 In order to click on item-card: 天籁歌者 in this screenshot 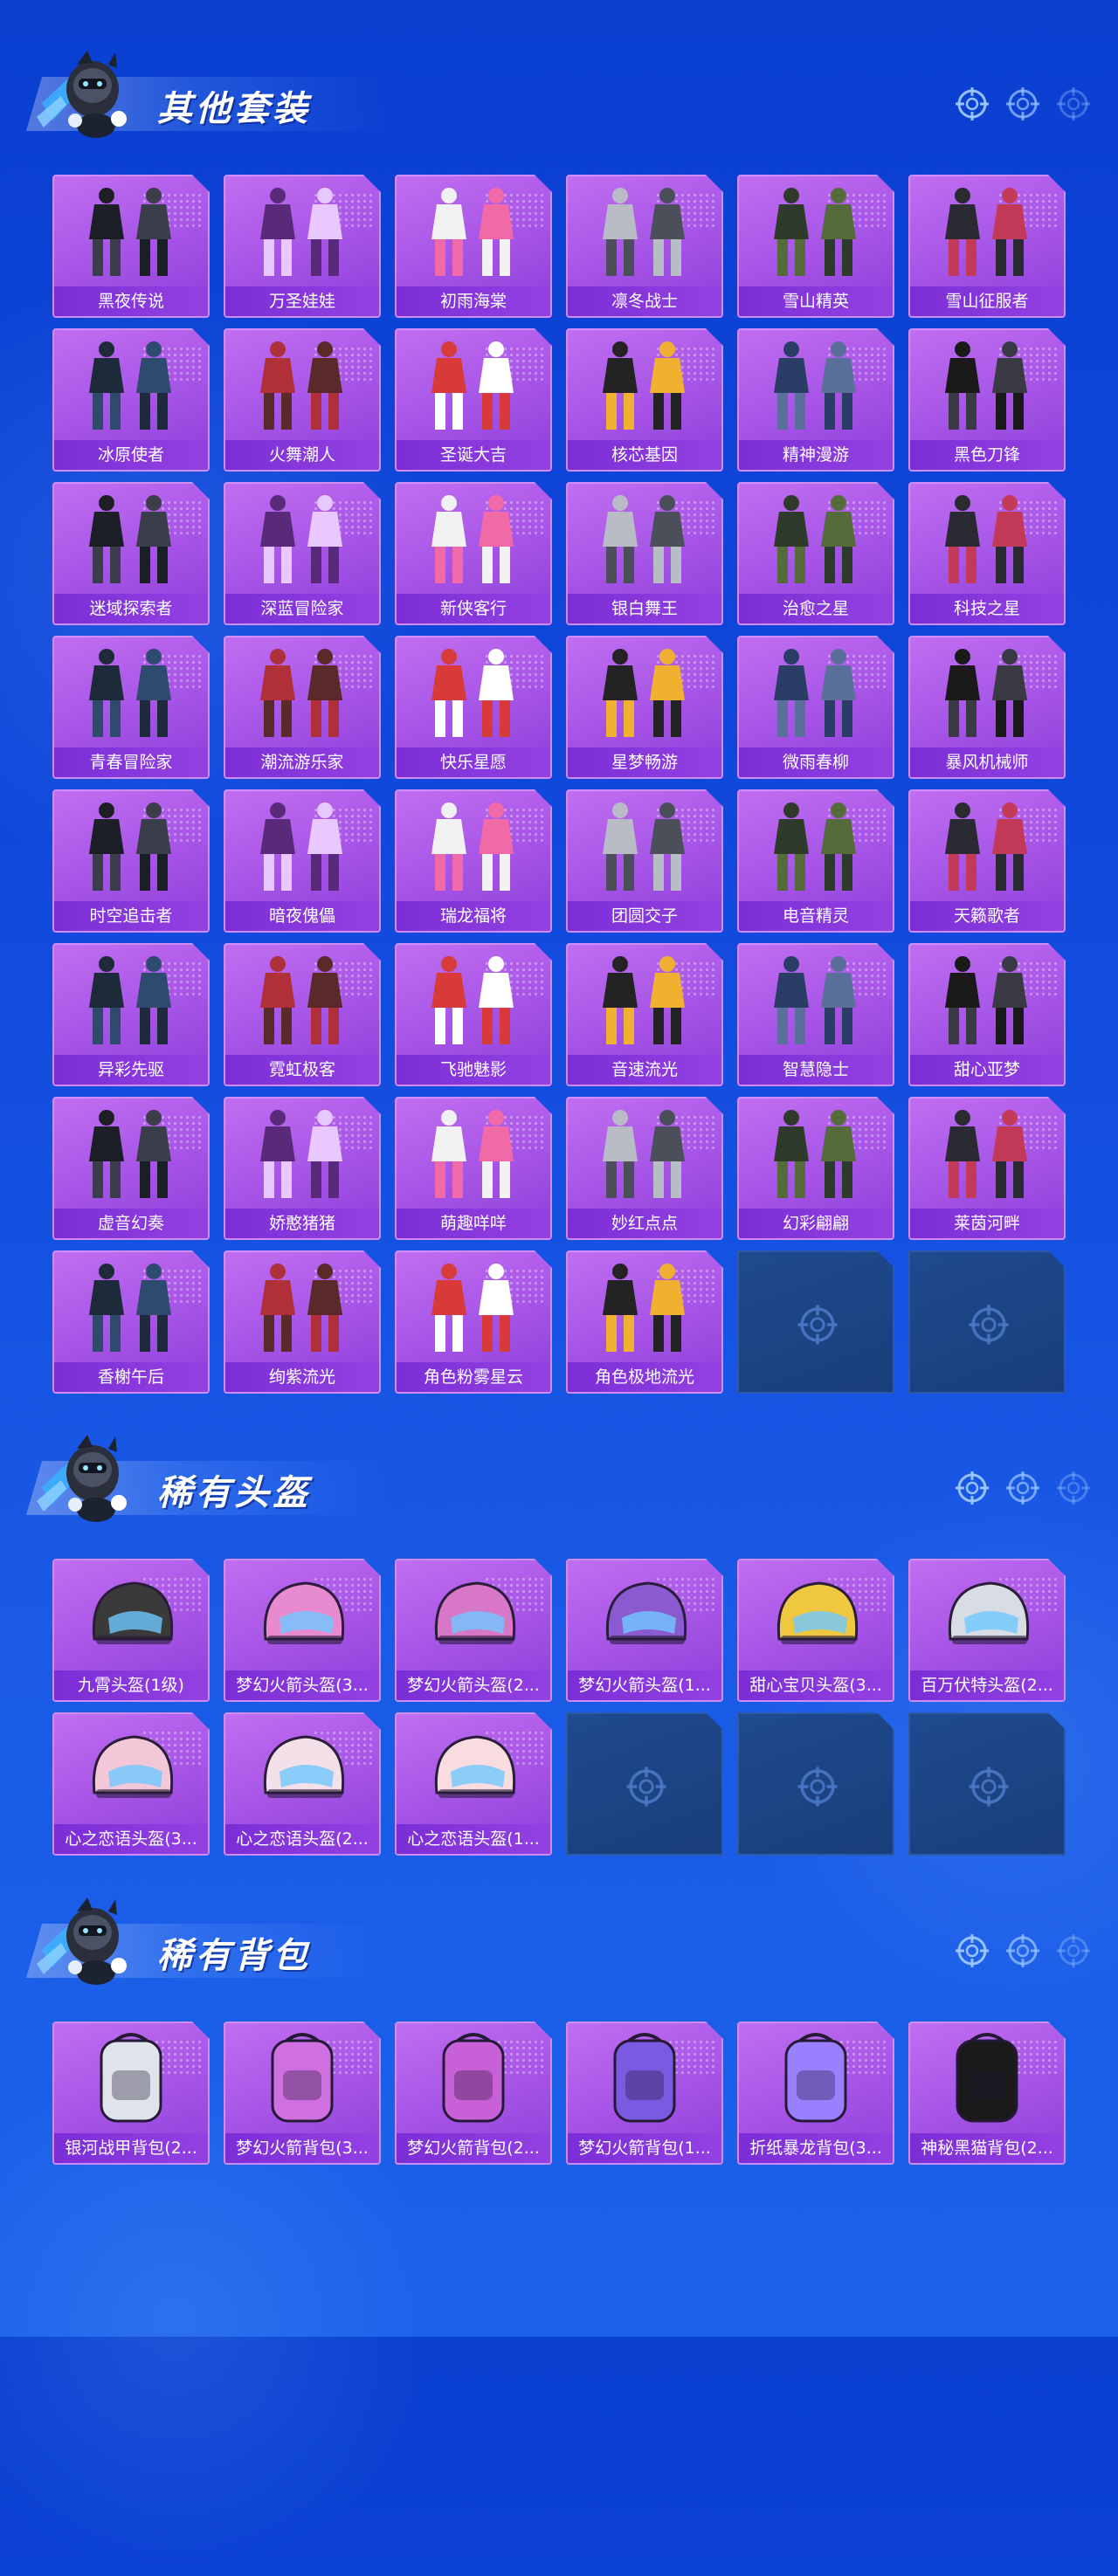, I will do `click(987, 861)`.